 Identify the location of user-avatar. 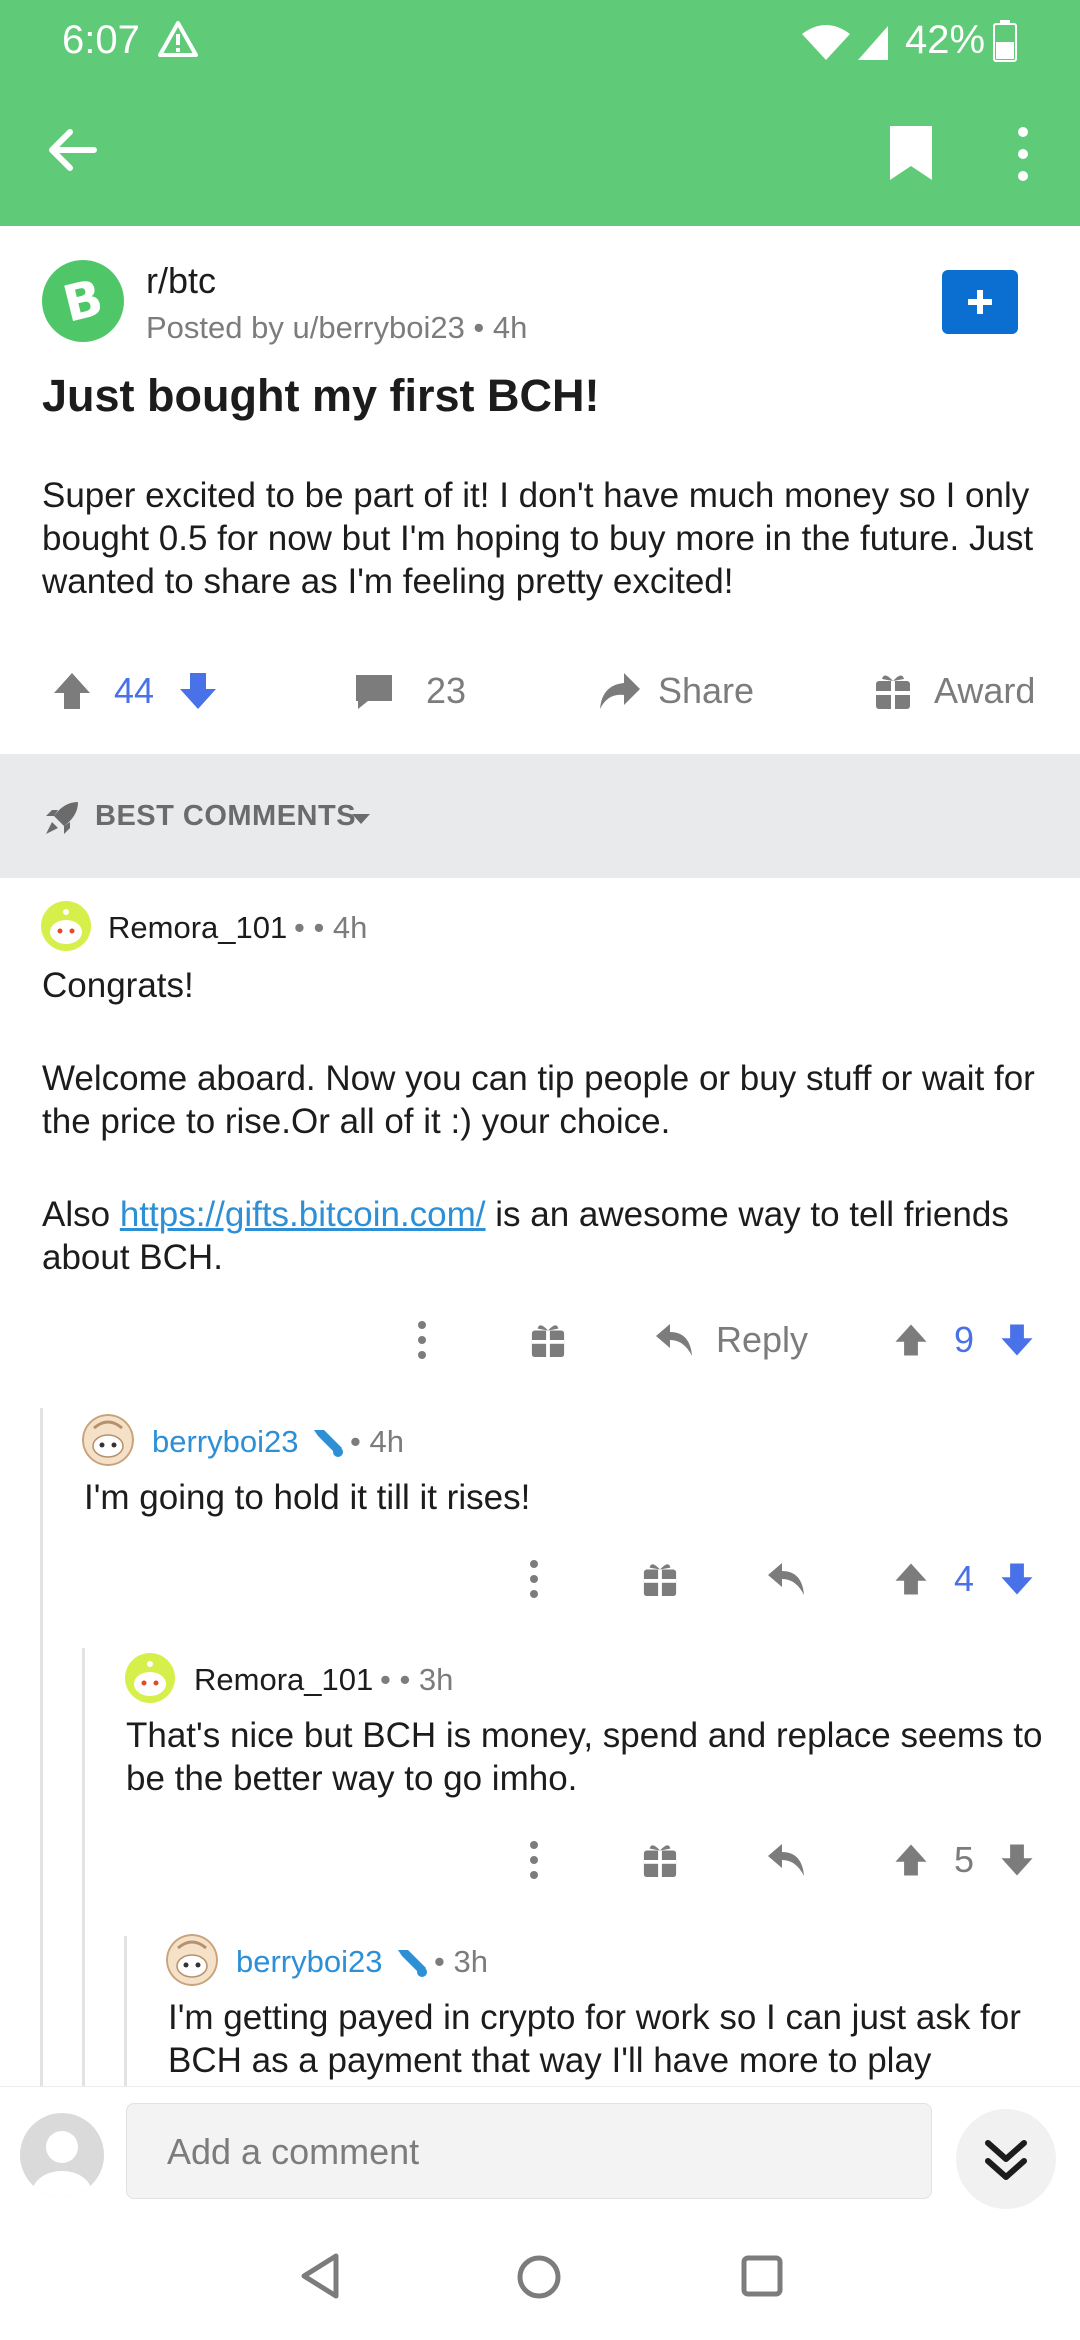
(62, 2155).